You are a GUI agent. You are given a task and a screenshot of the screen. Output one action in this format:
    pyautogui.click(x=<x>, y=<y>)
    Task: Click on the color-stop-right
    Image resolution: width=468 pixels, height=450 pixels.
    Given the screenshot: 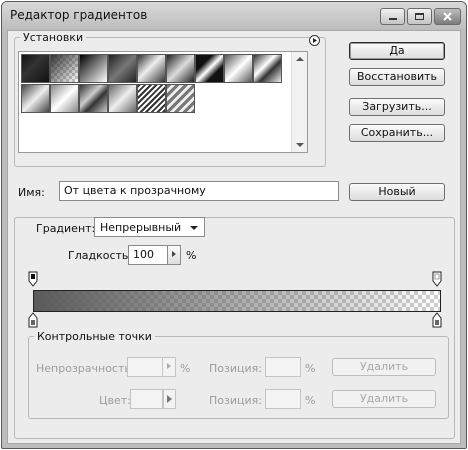 What is the action you would take?
    pyautogui.click(x=437, y=320)
    